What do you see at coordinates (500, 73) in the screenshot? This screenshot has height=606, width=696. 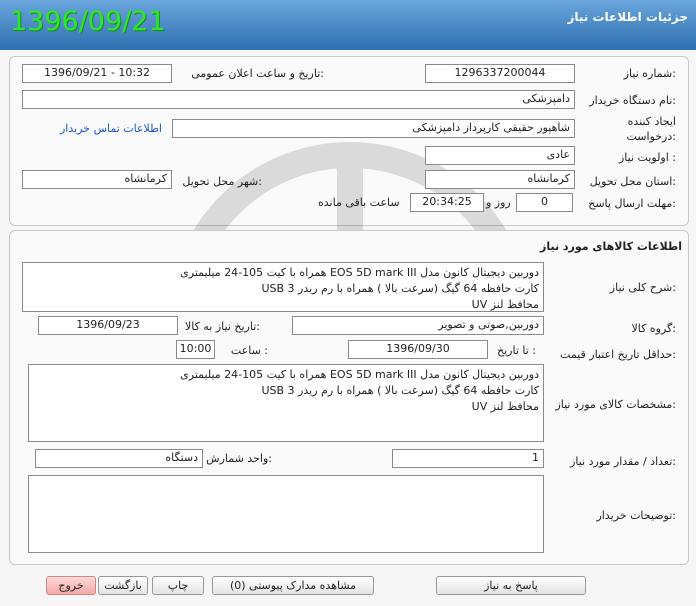 I see `need-number-field: 1296337200044` at bounding box center [500, 73].